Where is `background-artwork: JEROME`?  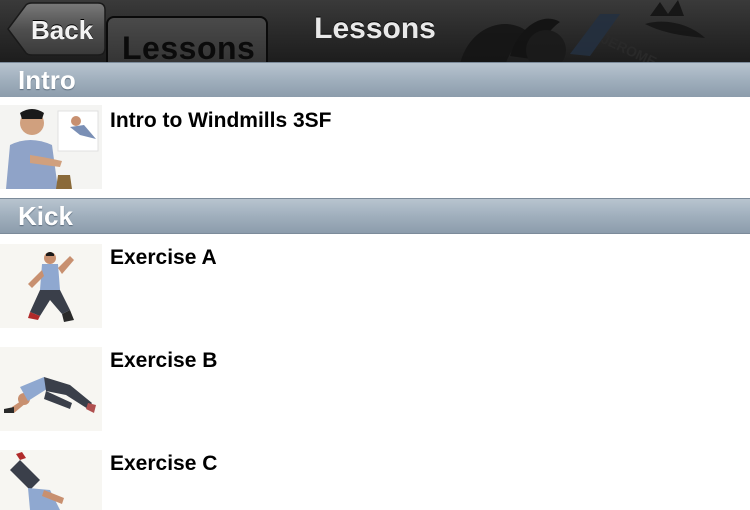
background-artwork: JEROME is located at coordinates (582, 31).